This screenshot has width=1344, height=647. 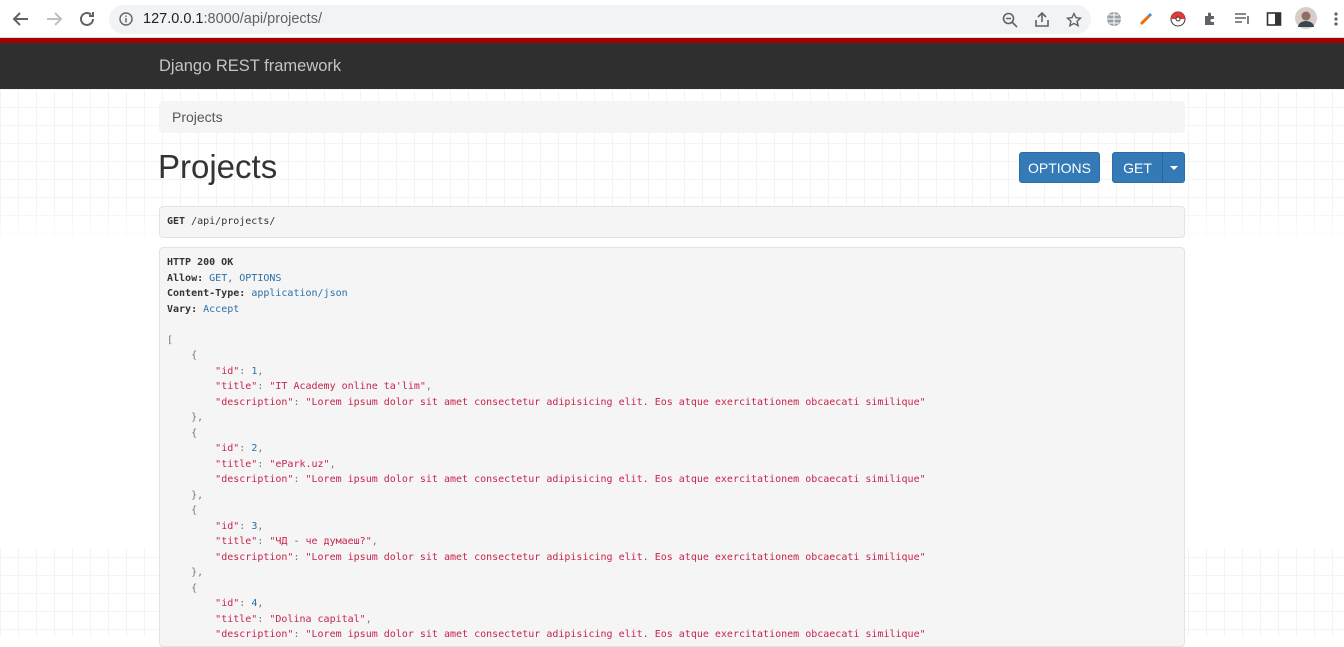 I want to click on forward-arrow-icon, so click(x=54, y=19).